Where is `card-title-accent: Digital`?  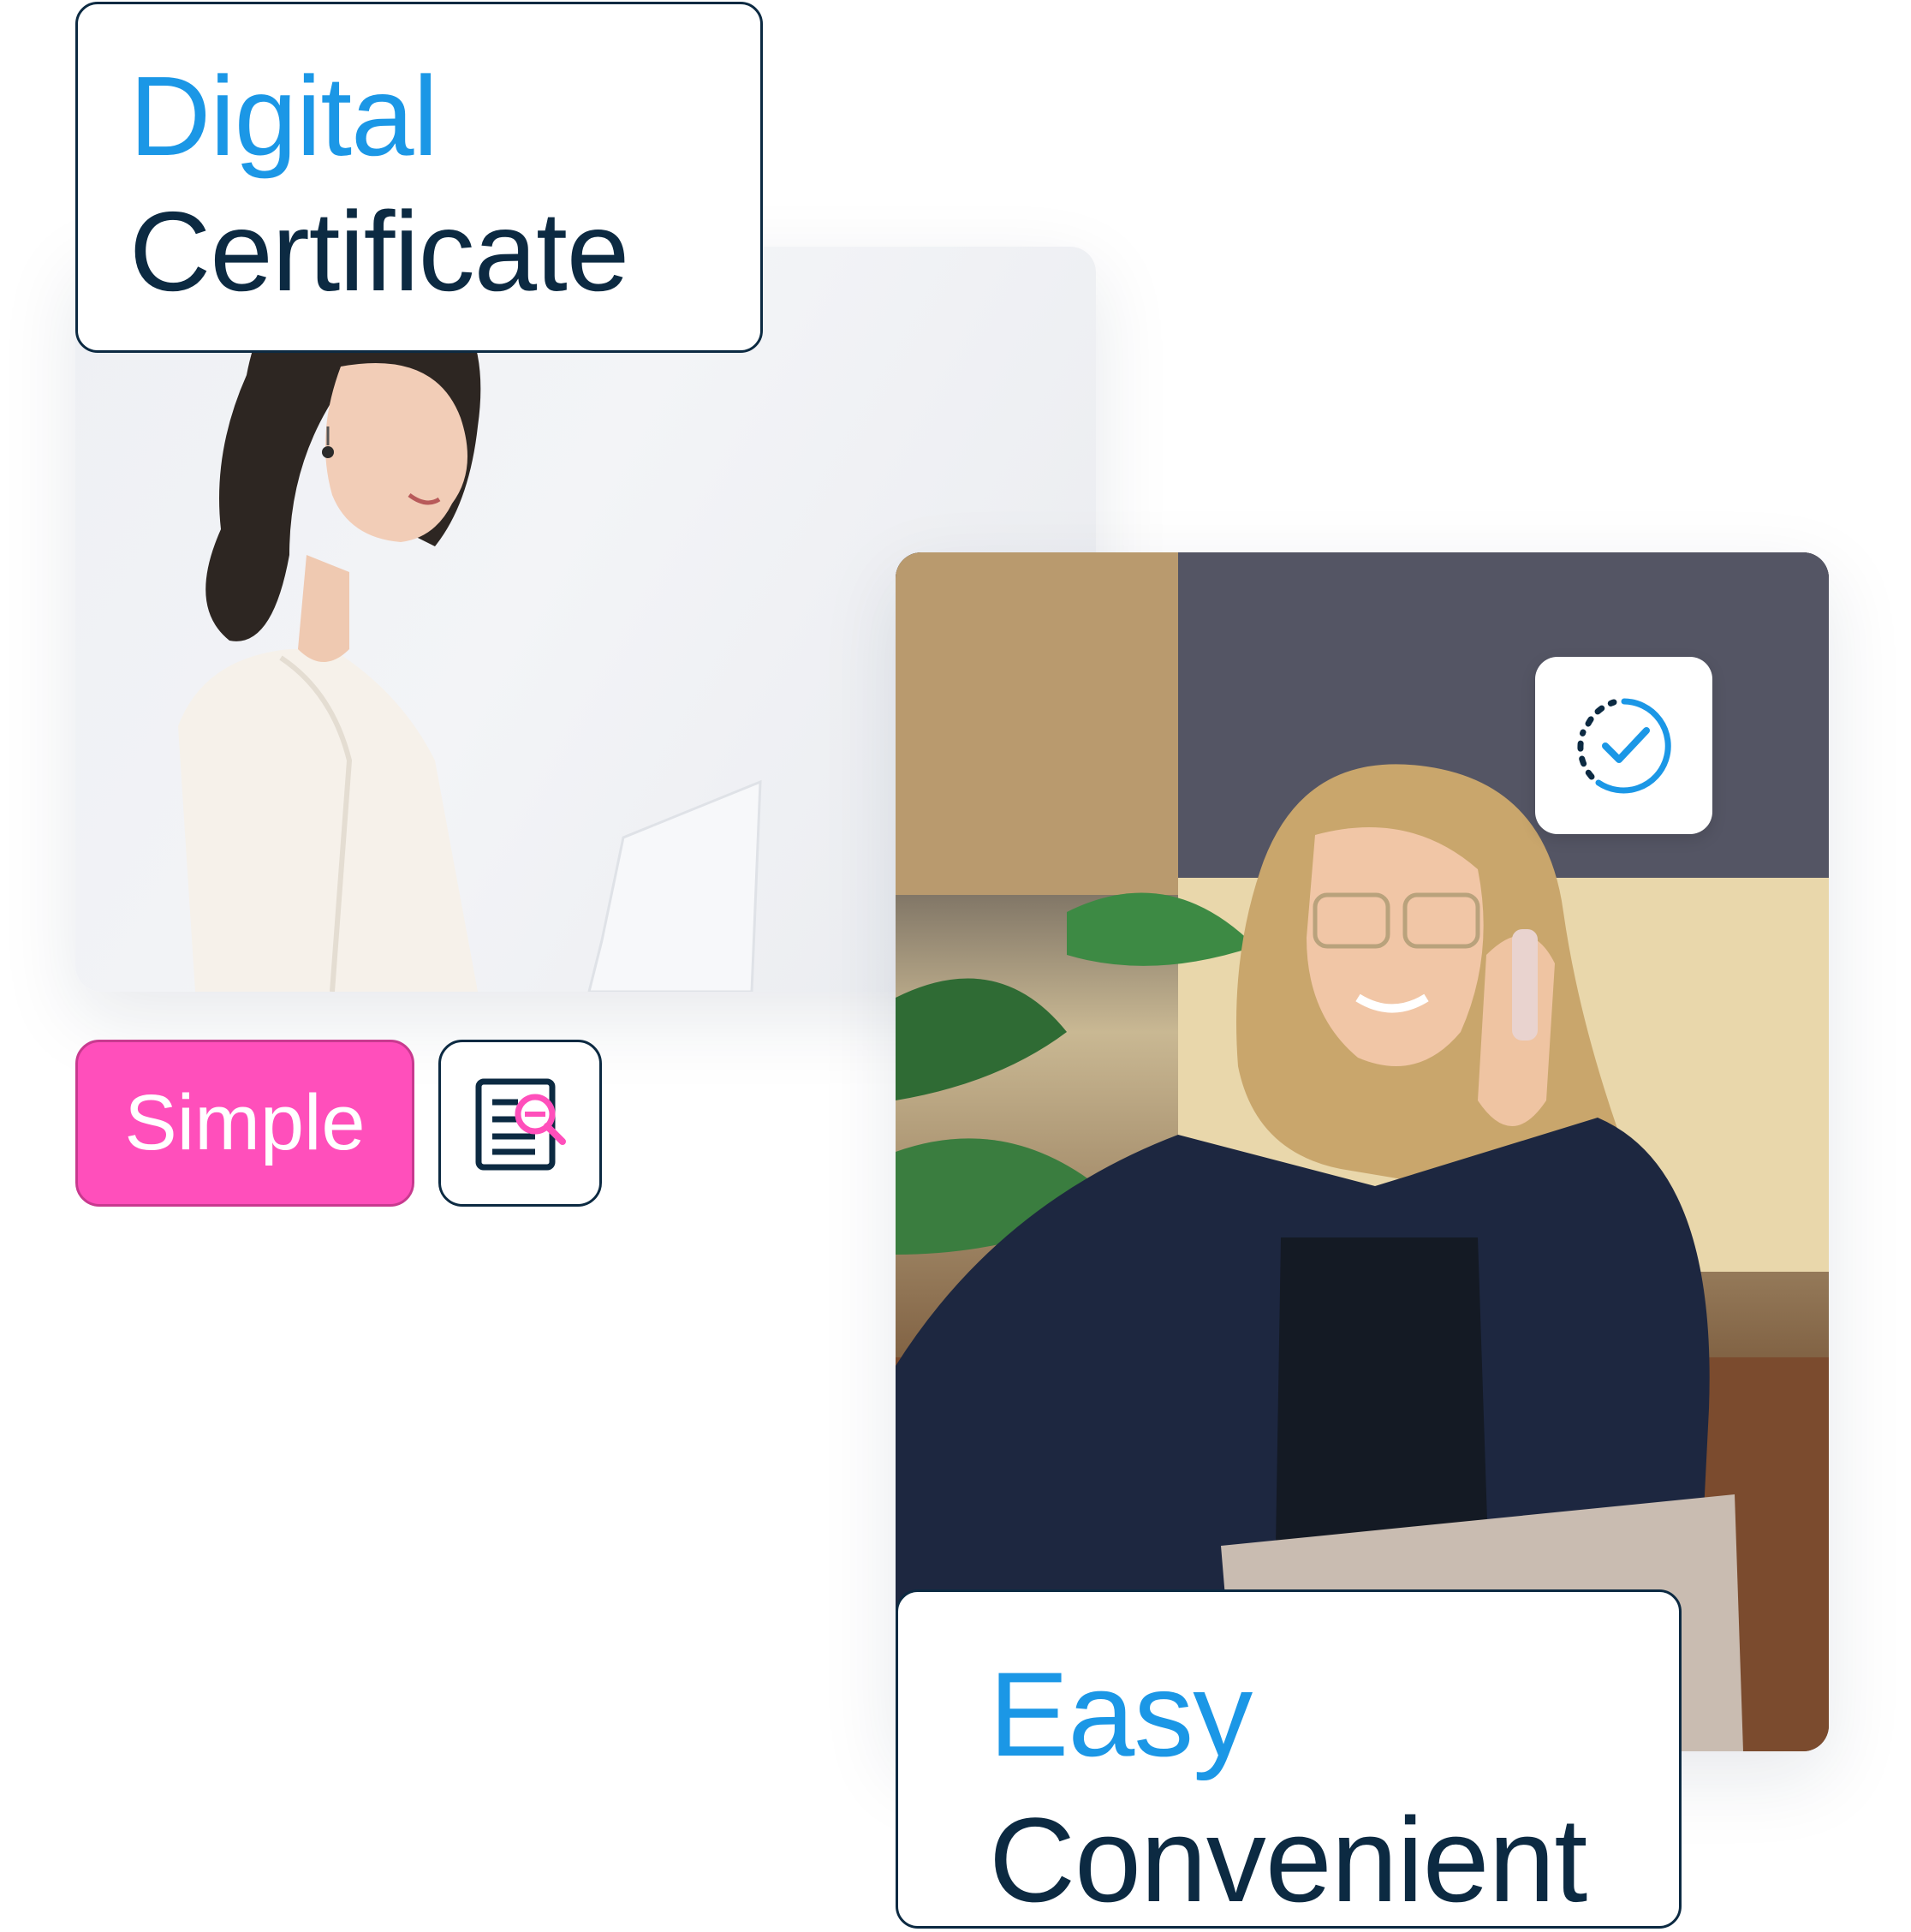
card-title-accent: Digital is located at coordinates (283, 116).